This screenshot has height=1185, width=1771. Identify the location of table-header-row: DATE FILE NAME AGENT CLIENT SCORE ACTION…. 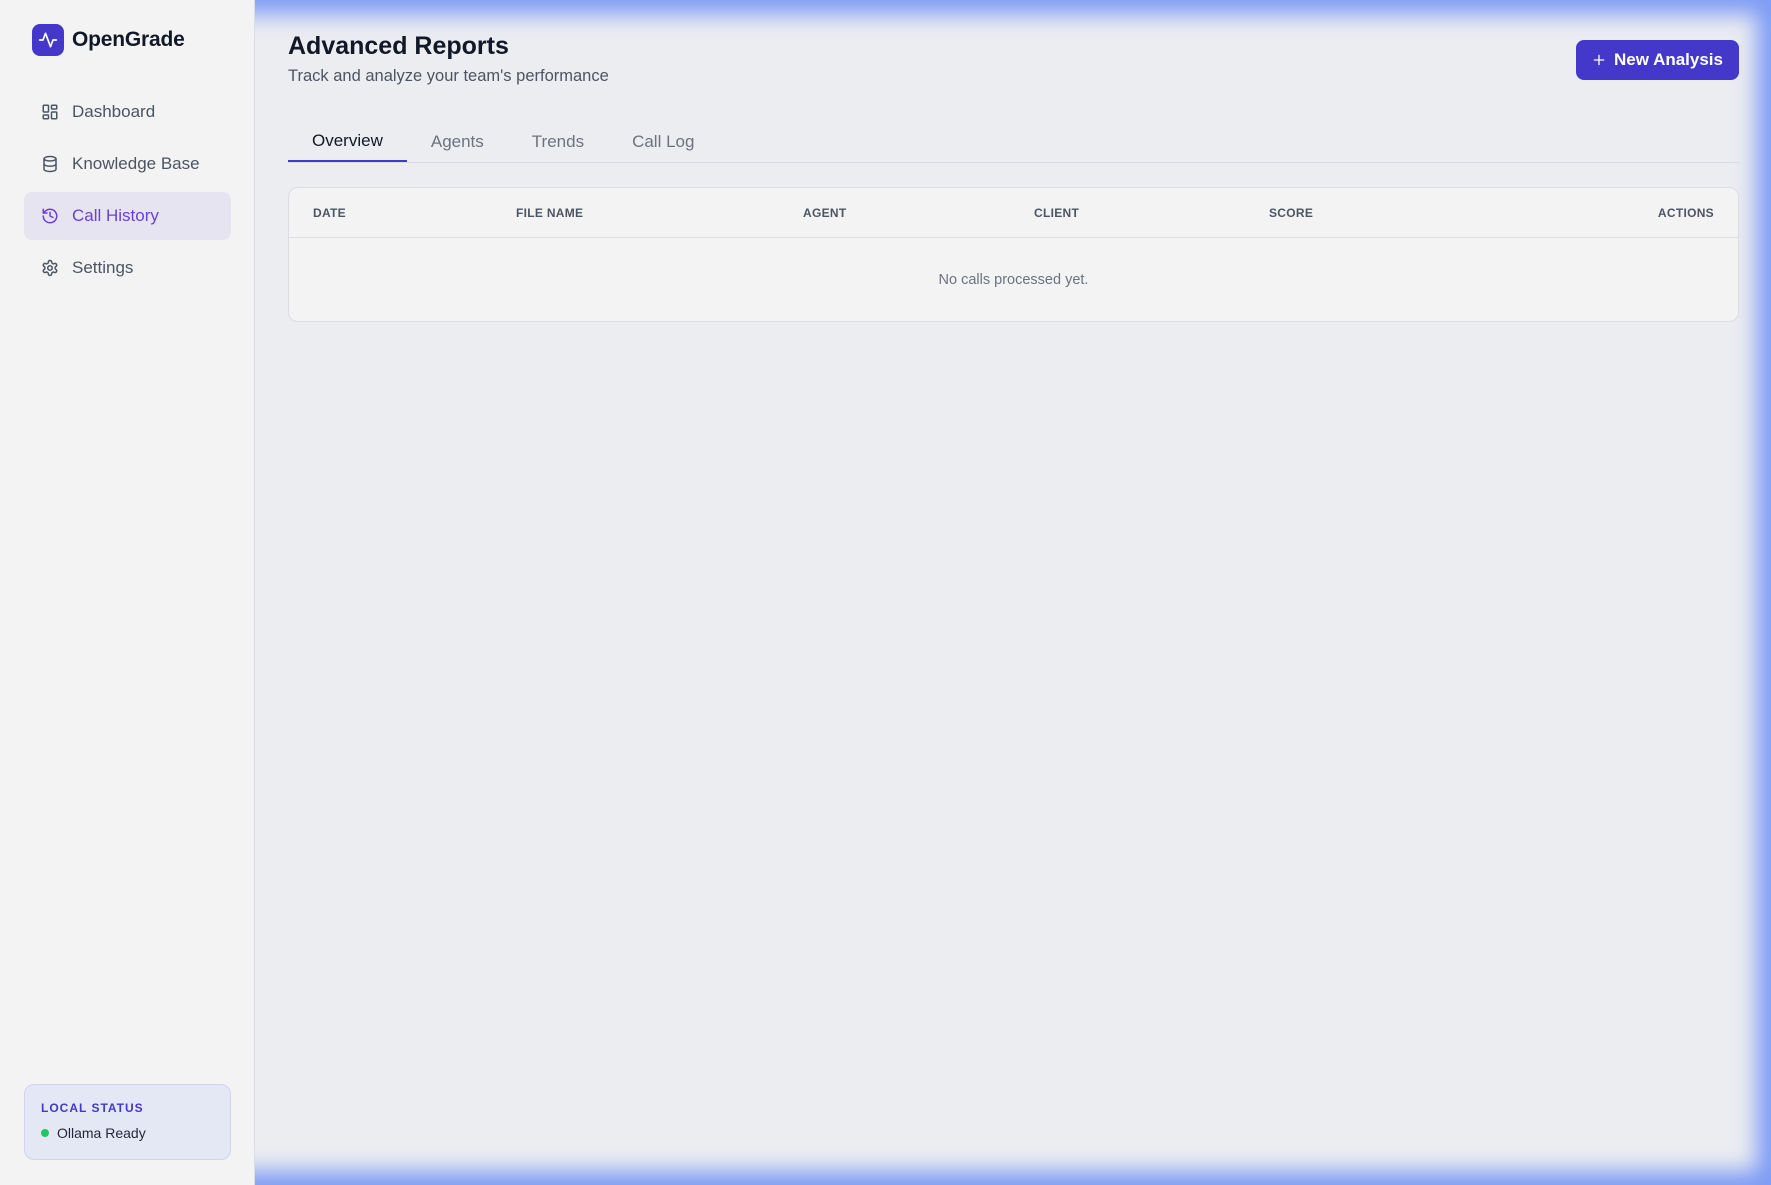
(1013, 213).